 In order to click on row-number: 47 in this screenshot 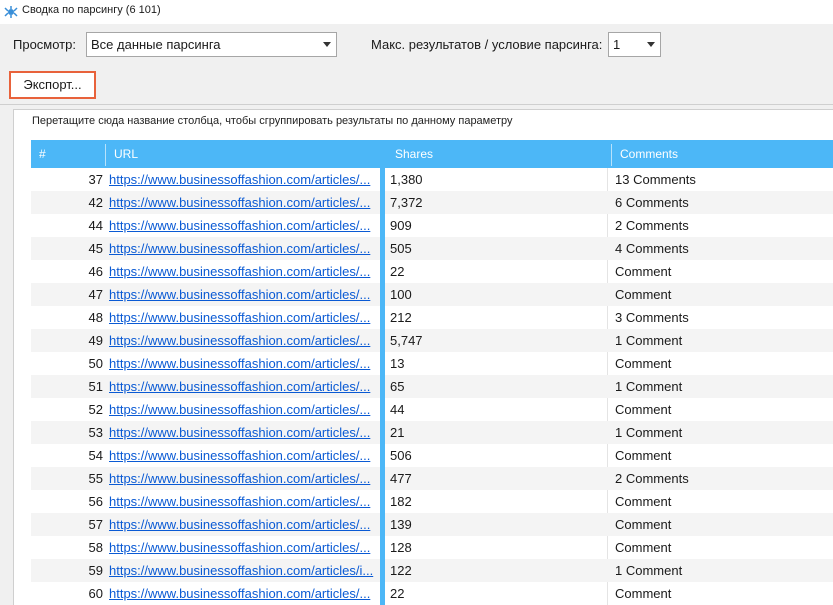, I will do `click(95, 294)`.